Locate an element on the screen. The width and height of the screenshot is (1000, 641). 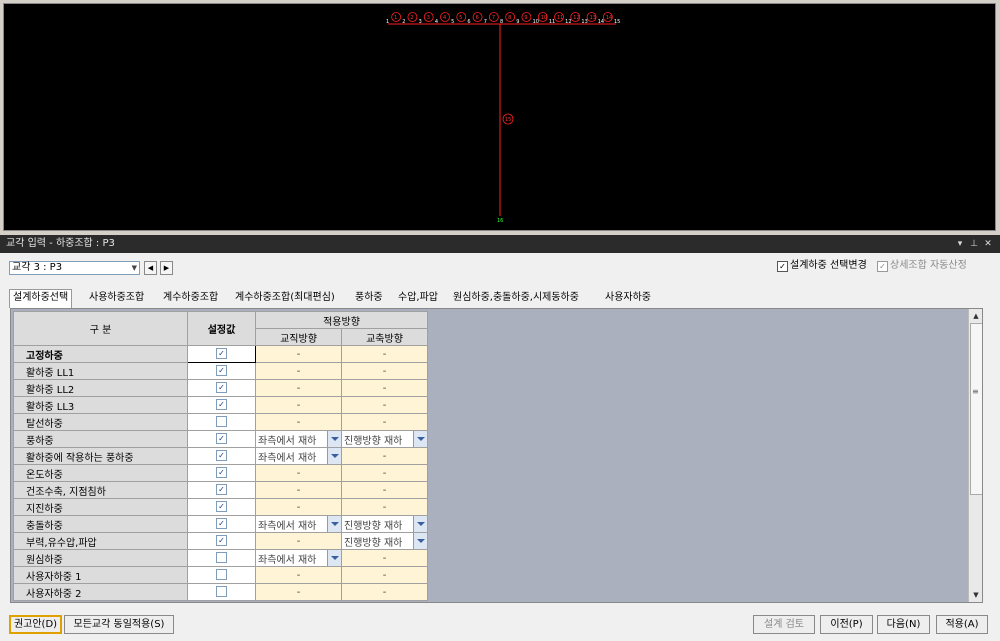
element-label: 7 is located at coordinates (493, 18).